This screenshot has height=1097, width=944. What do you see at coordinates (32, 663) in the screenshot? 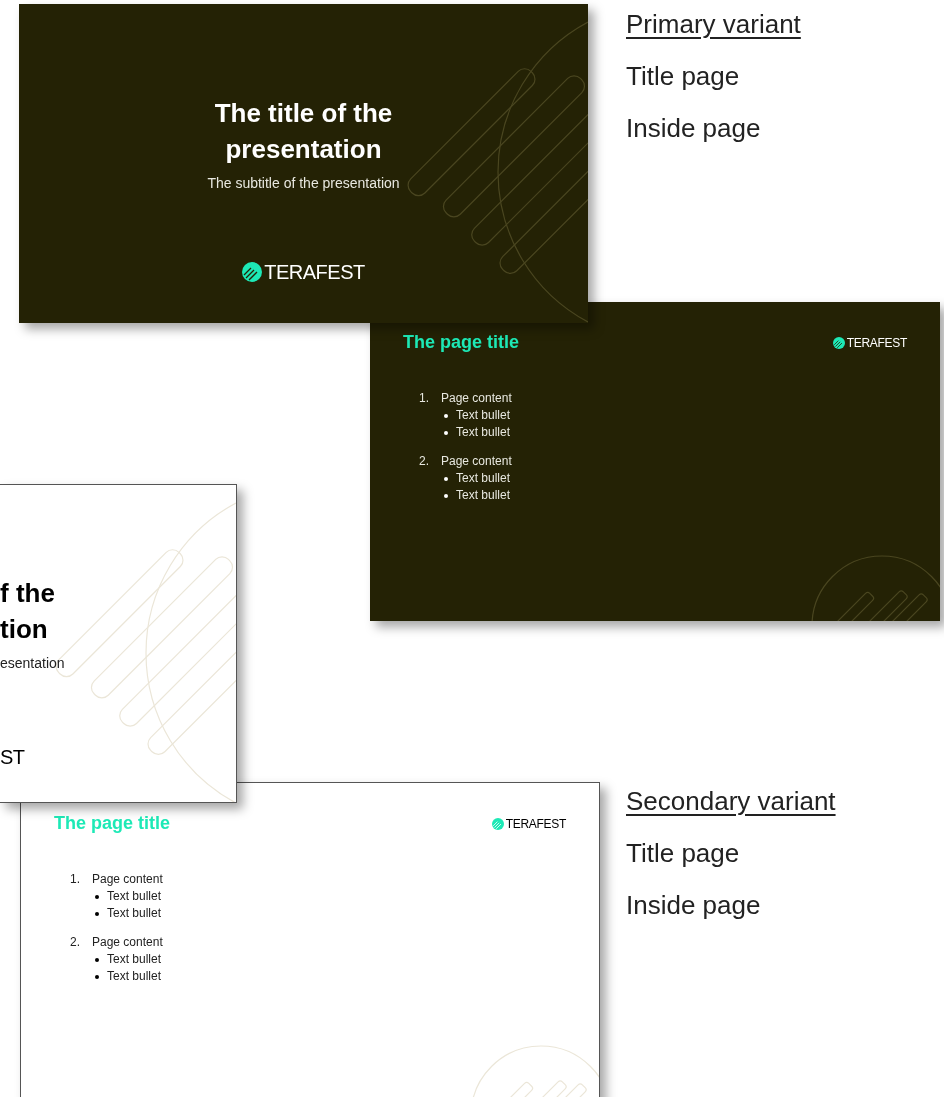
I see `presentation-subtitle: esentation` at bounding box center [32, 663].